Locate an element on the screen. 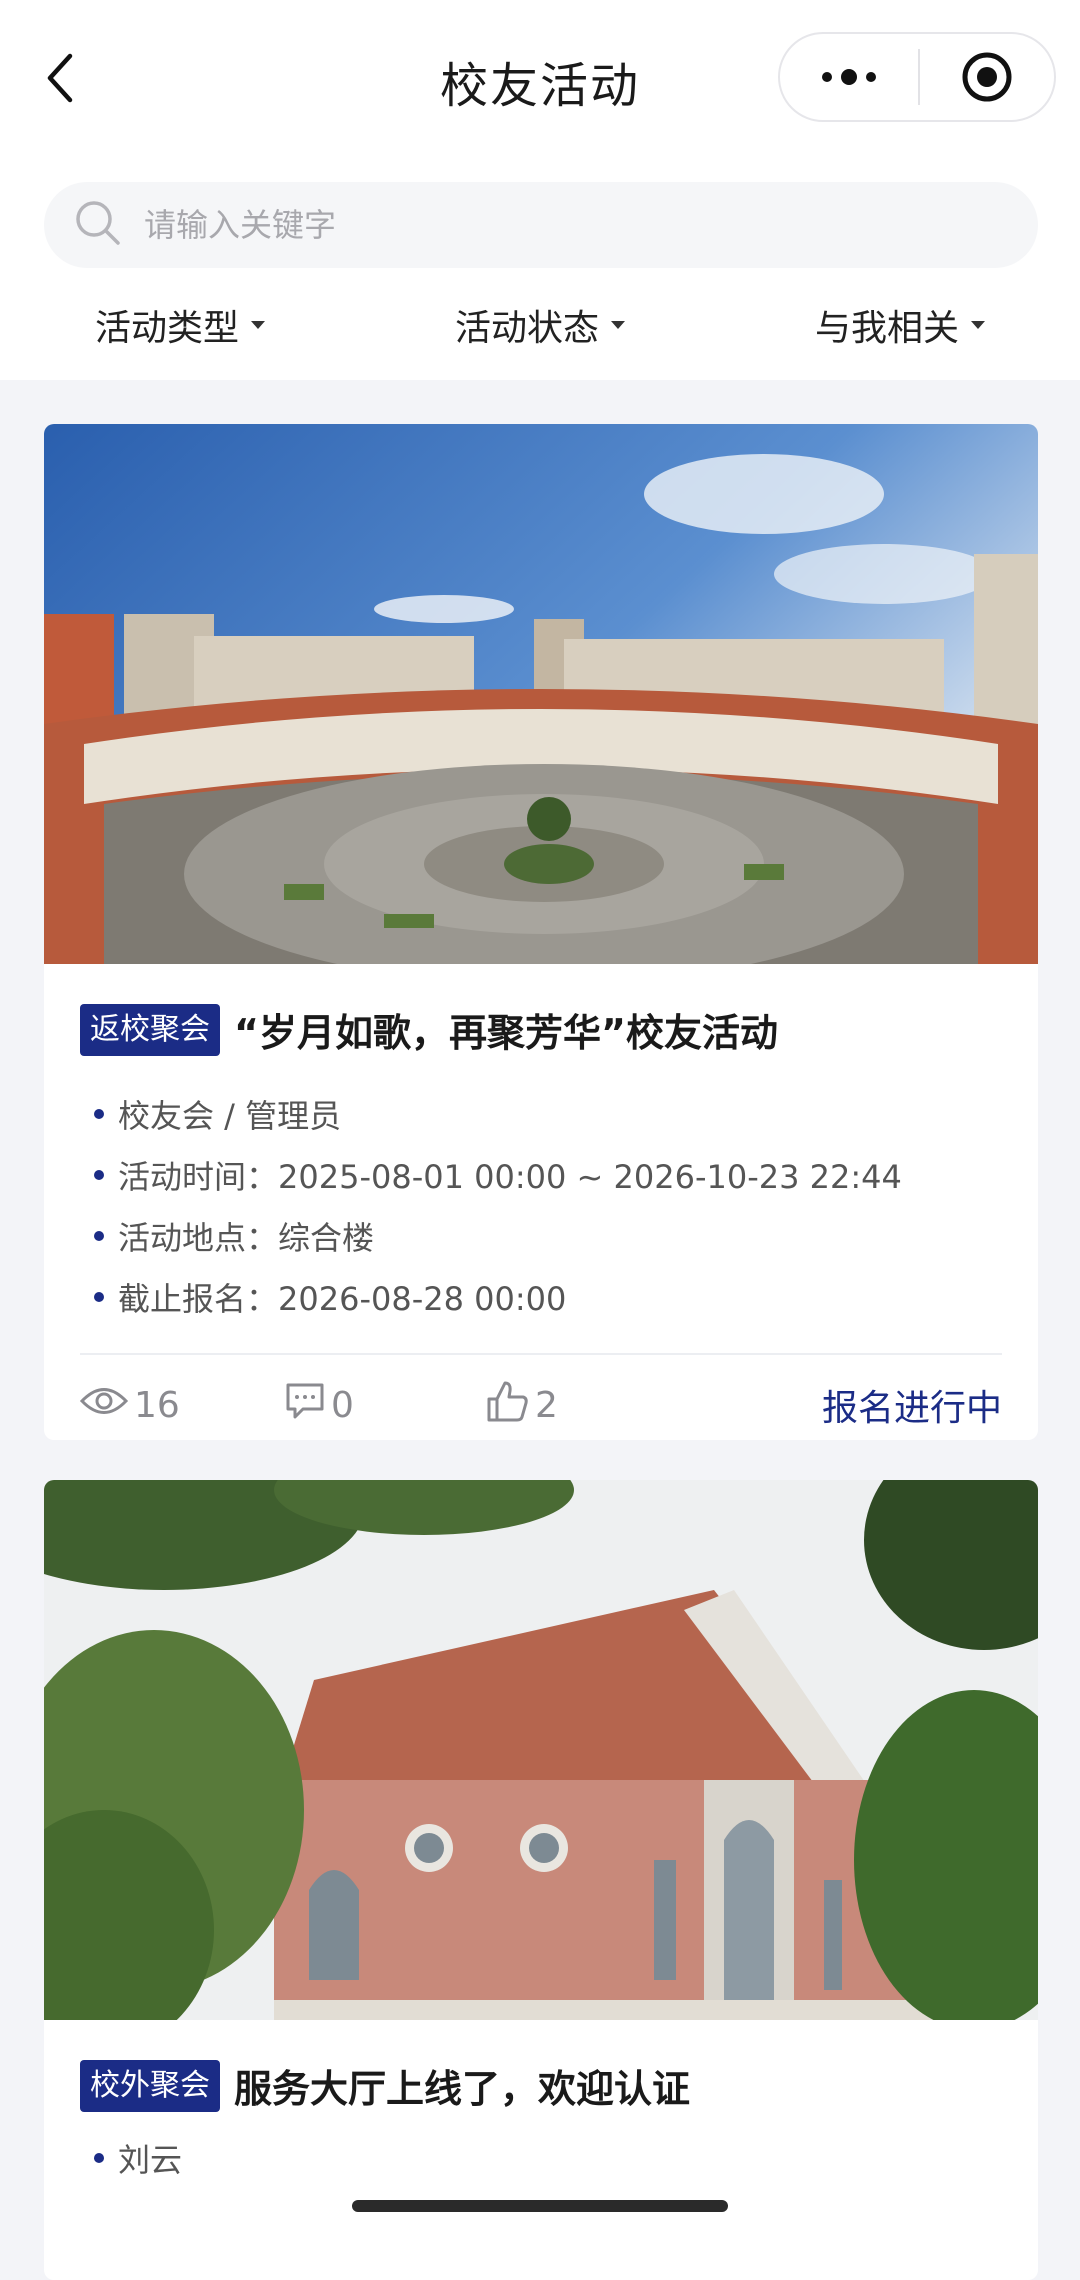 The image size is (1080, 2280). registration-status: 报名进行中 is located at coordinates (912, 1405).